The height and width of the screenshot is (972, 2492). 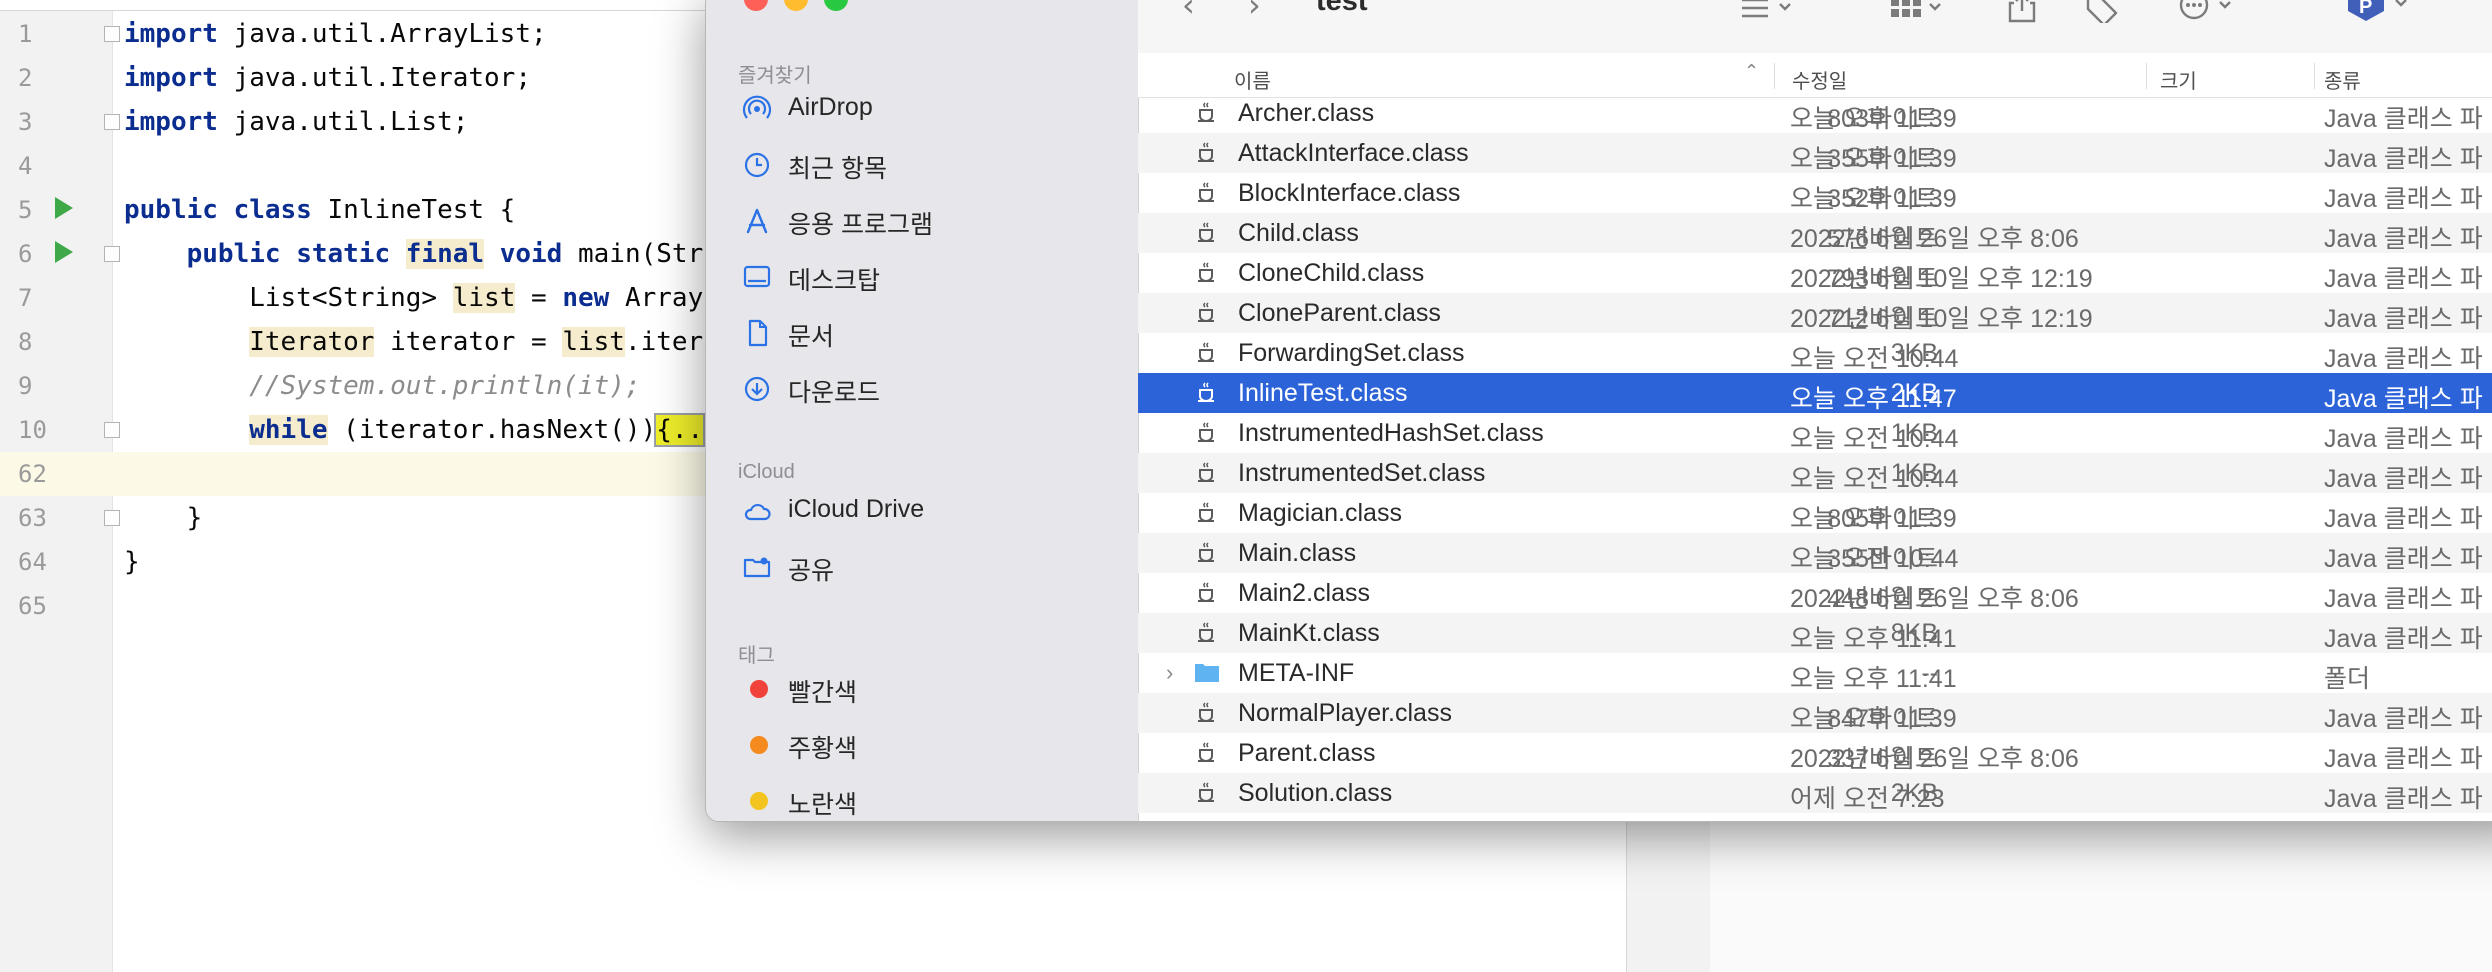 I want to click on column-date-header: 수정일, so click(x=1819, y=79).